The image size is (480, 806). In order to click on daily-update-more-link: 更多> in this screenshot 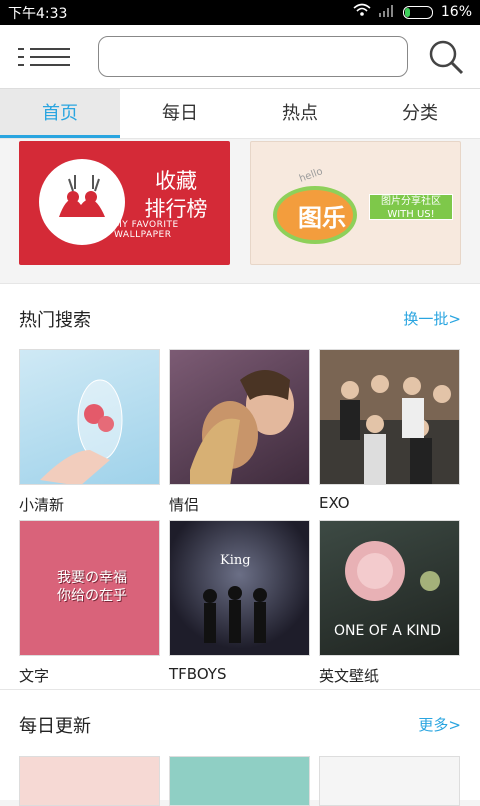, I will do `click(439, 724)`.